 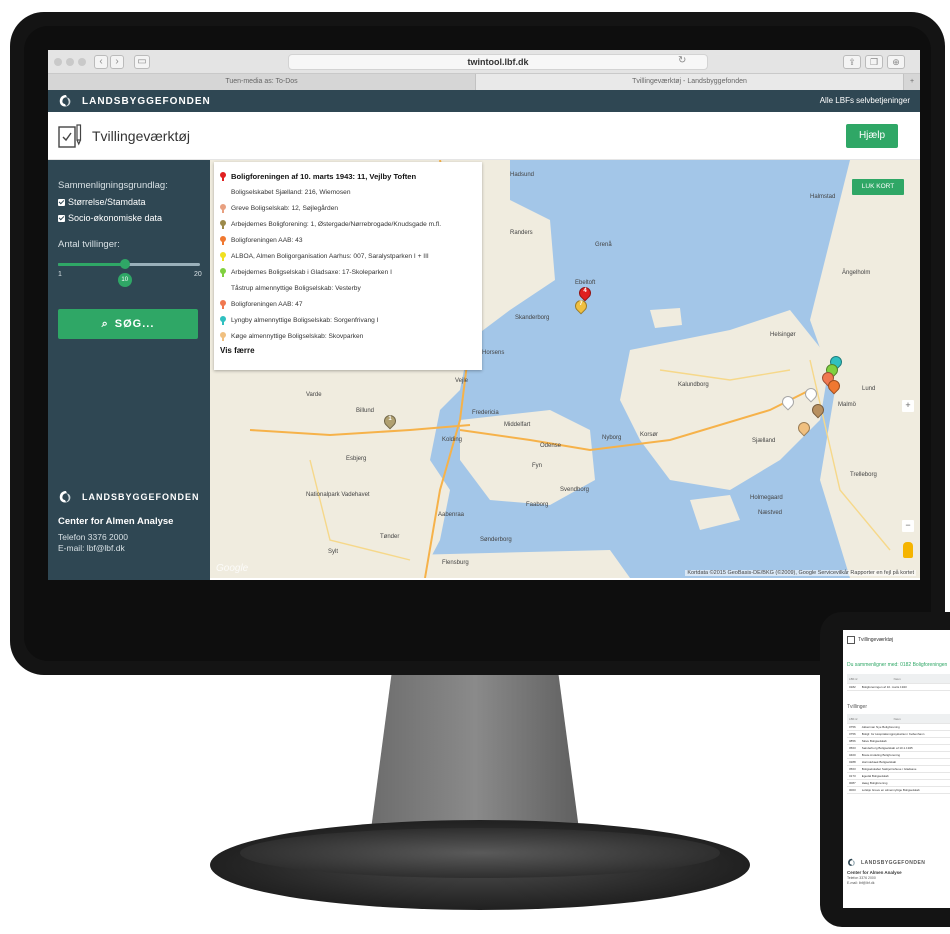 What do you see at coordinates (338, 495) in the screenshot?
I see `place-label: Nationalpark Vadehavet` at bounding box center [338, 495].